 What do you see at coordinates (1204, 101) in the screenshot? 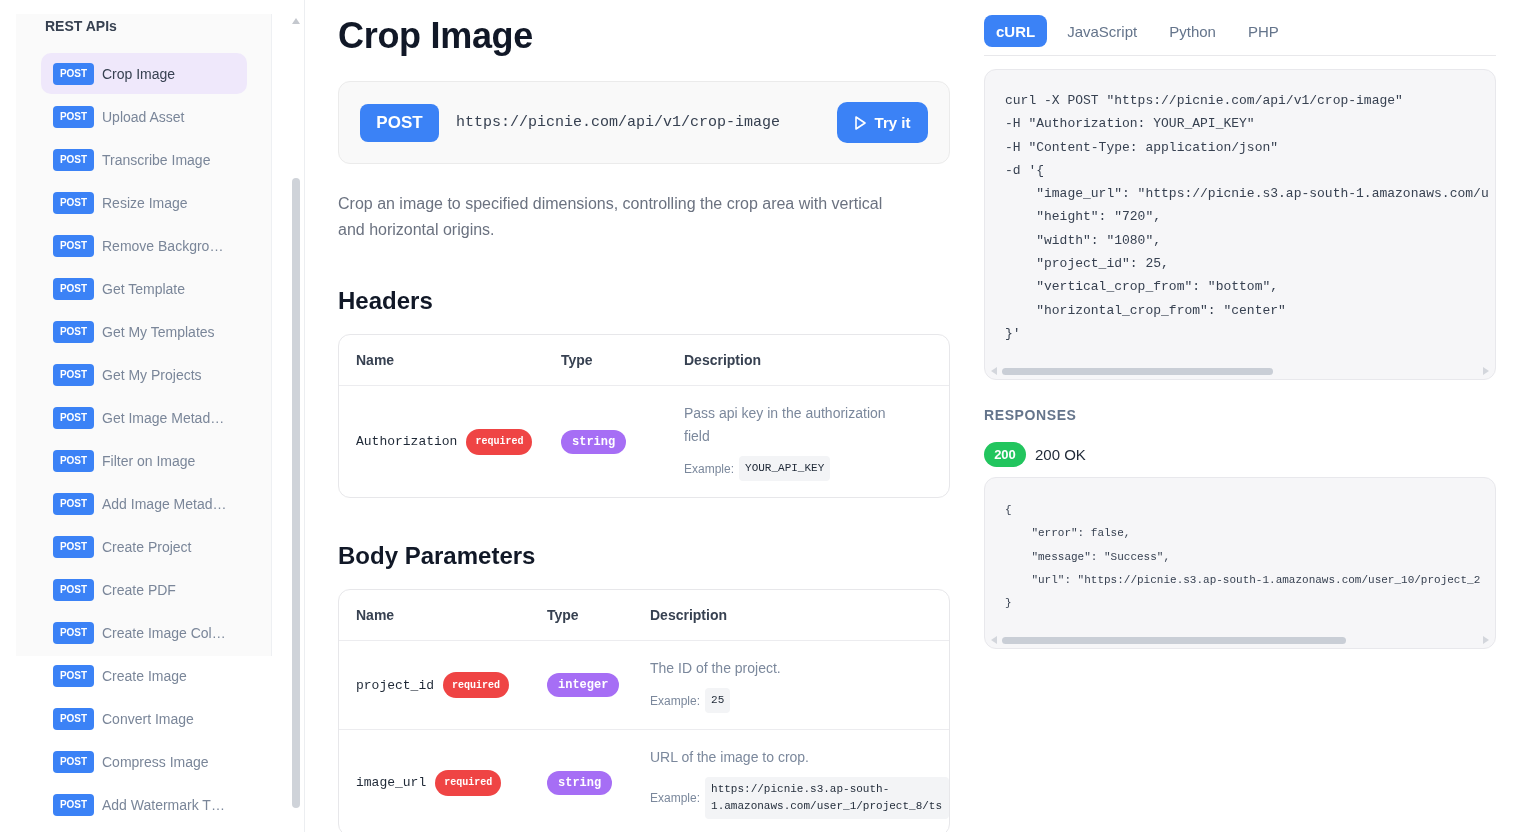
I see `code-line: curl -X POST "https://picnie.com/api/v1/crop-image"` at bounding box center [1204, 101].